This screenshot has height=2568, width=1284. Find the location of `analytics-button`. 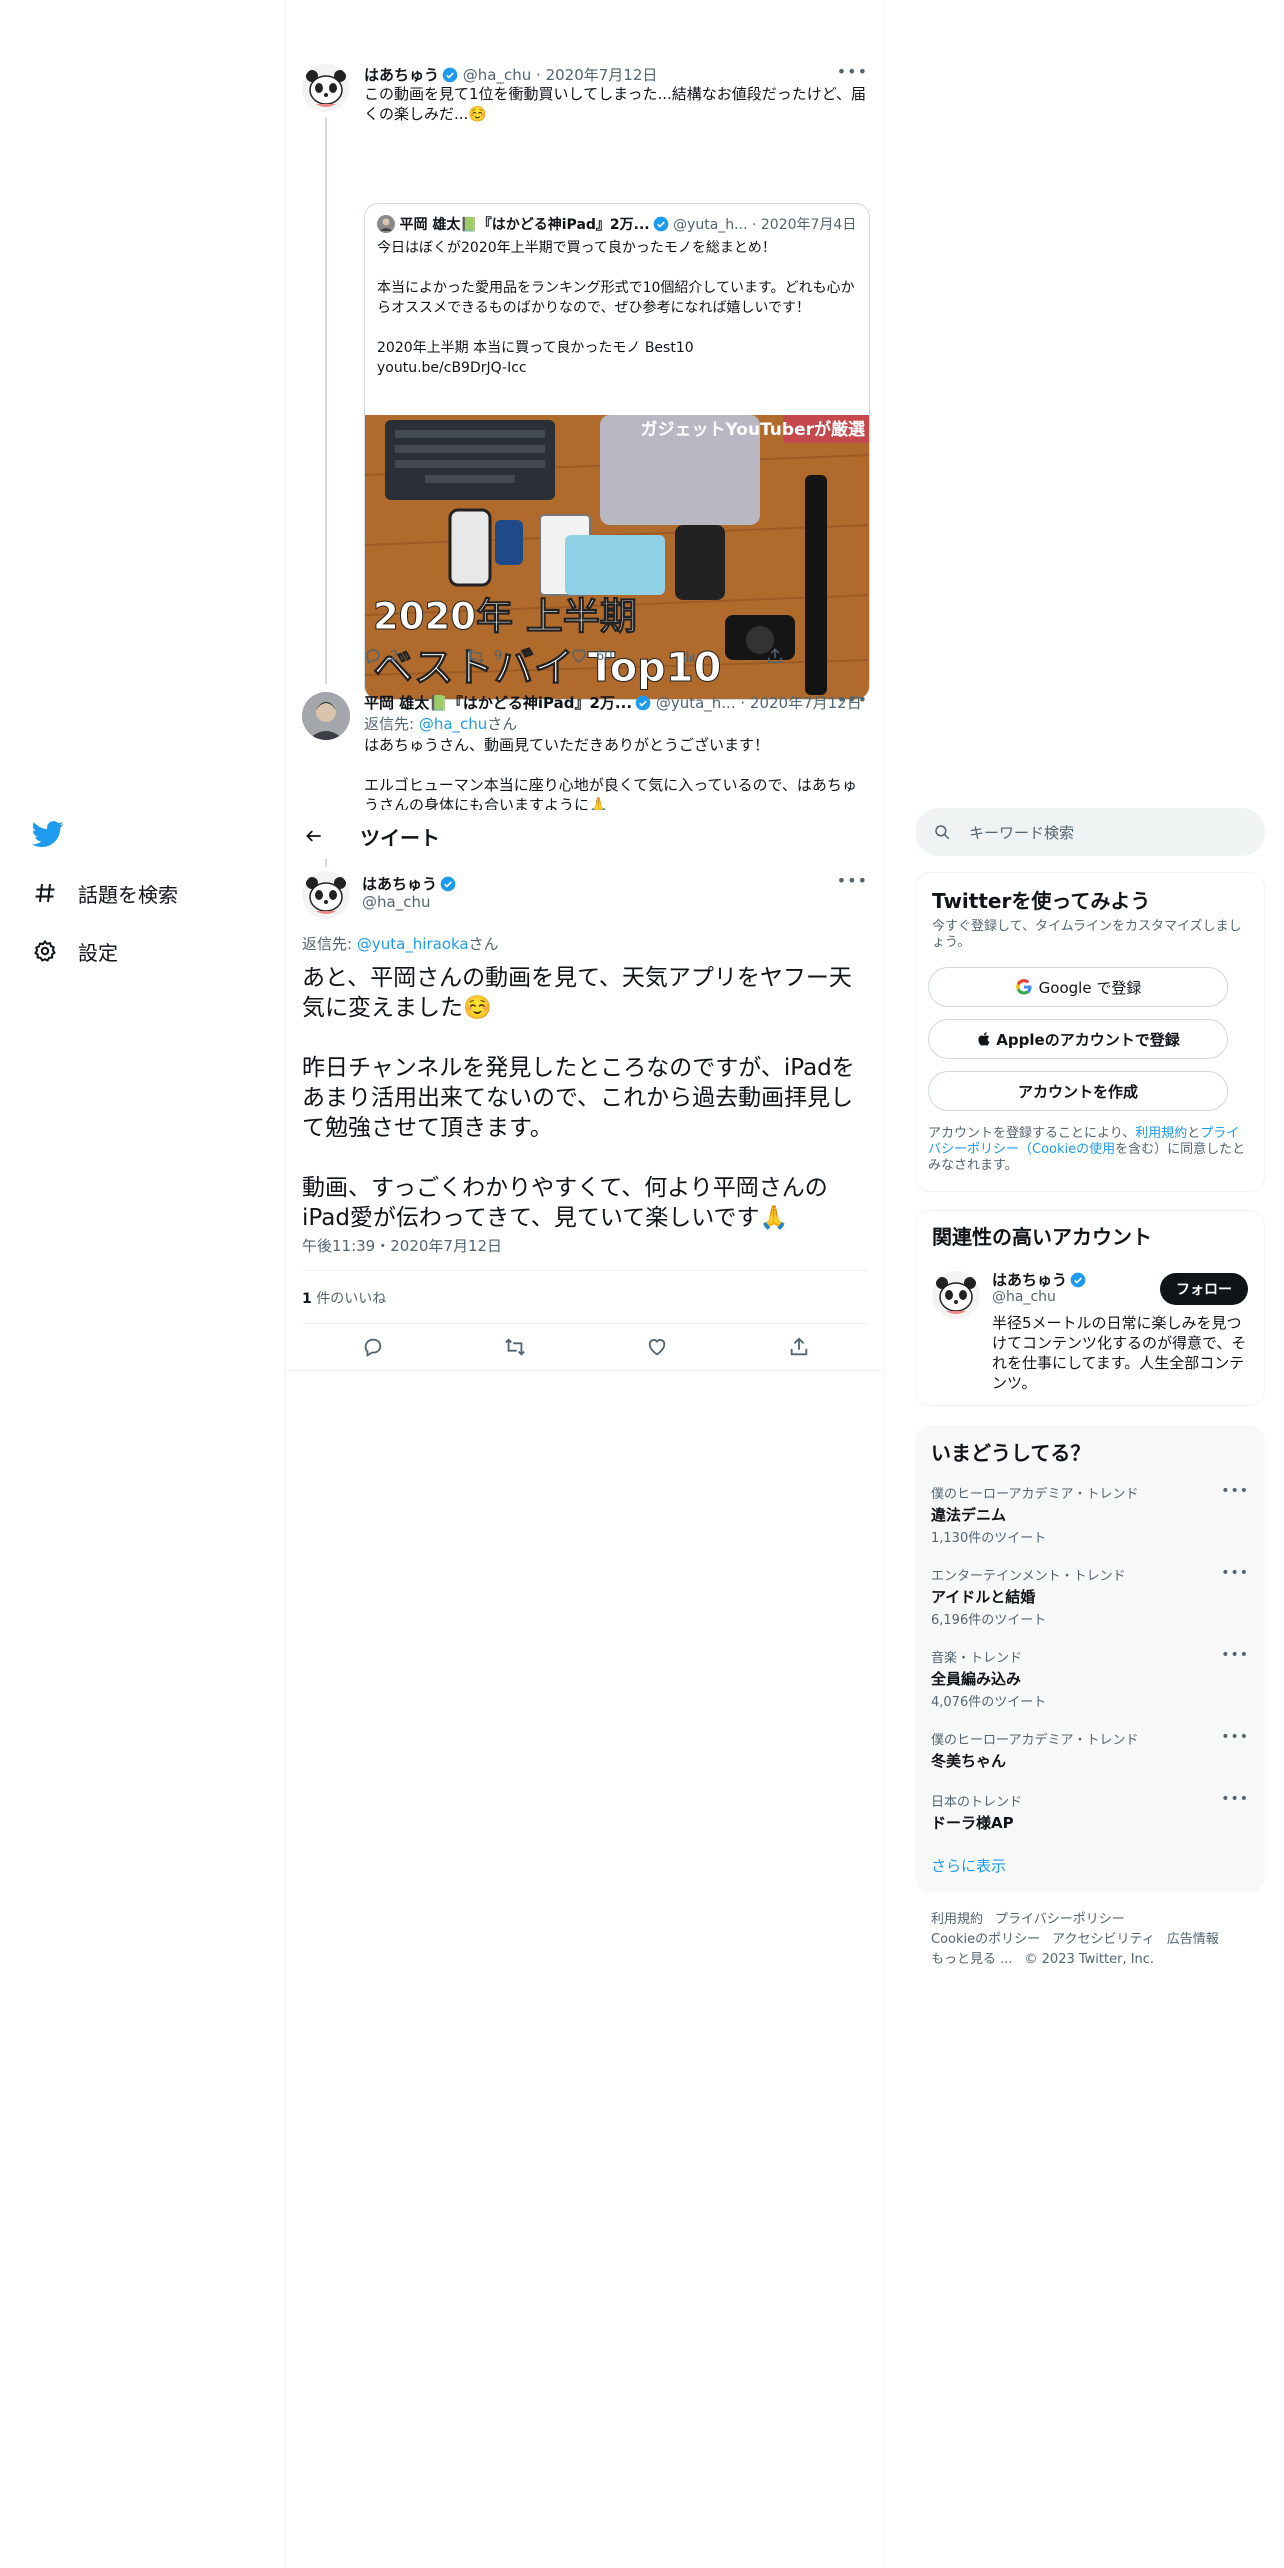

analytics-button is located at coordinates (689, 656).